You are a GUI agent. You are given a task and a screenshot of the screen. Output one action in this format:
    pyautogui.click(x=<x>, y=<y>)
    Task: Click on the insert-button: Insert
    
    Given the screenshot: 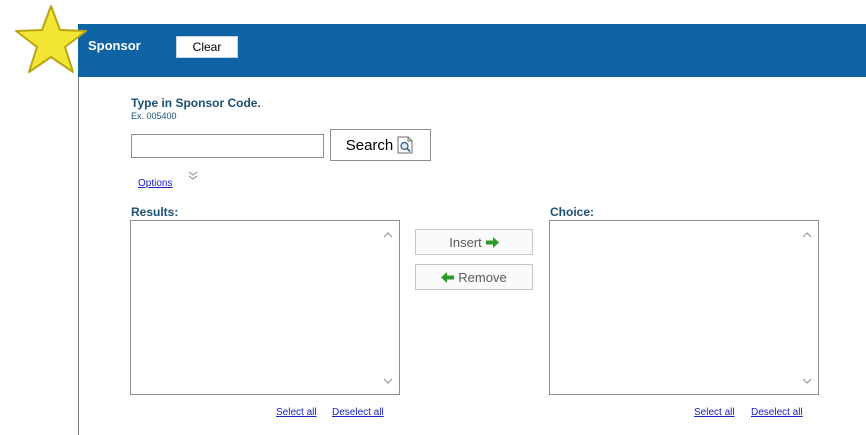 What is the action you would take?
    pyautogui.click(x=474, y=242)
    